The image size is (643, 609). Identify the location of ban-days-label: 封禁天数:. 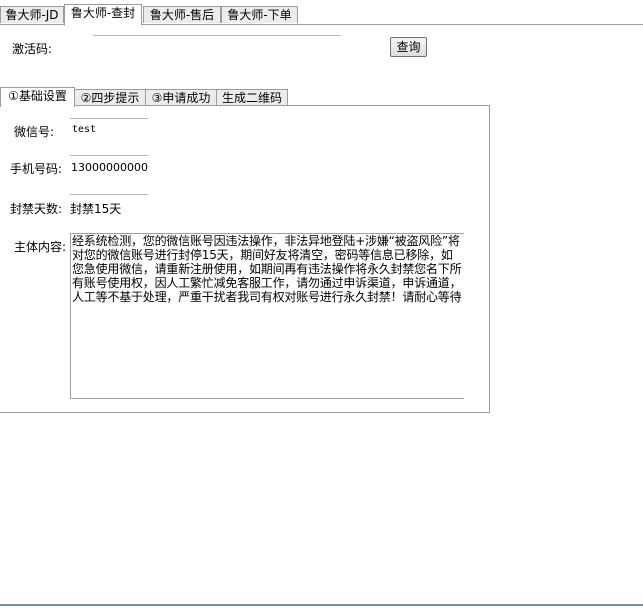
(36, 209).